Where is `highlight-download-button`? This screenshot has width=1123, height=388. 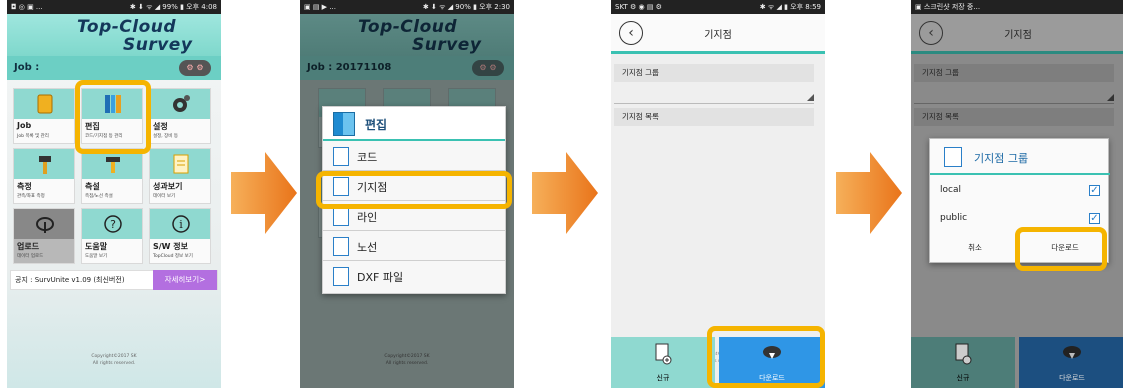
highlight-download-button is located at coordinates (766, 357).